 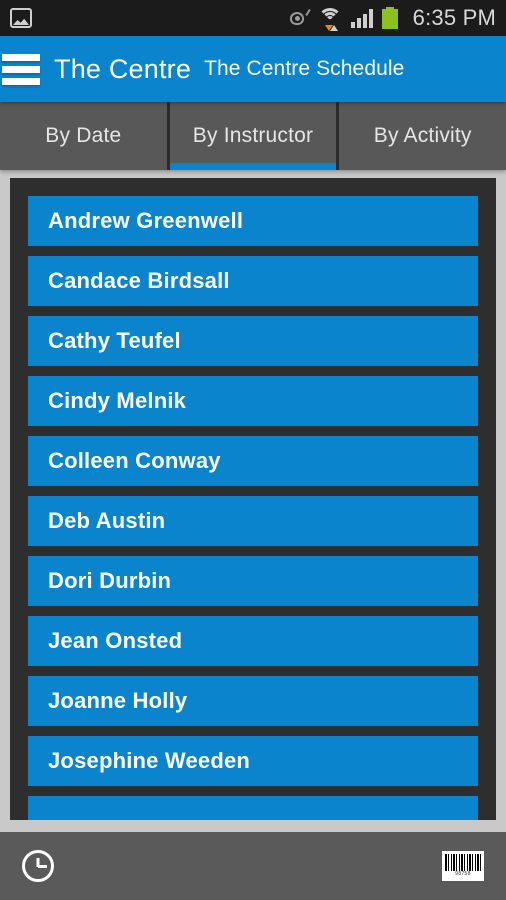 What do you see at coordinates (110, 580) in the screenshot?
I see `instructor-name: Dori Durbin` at bounding box center [110, 580].